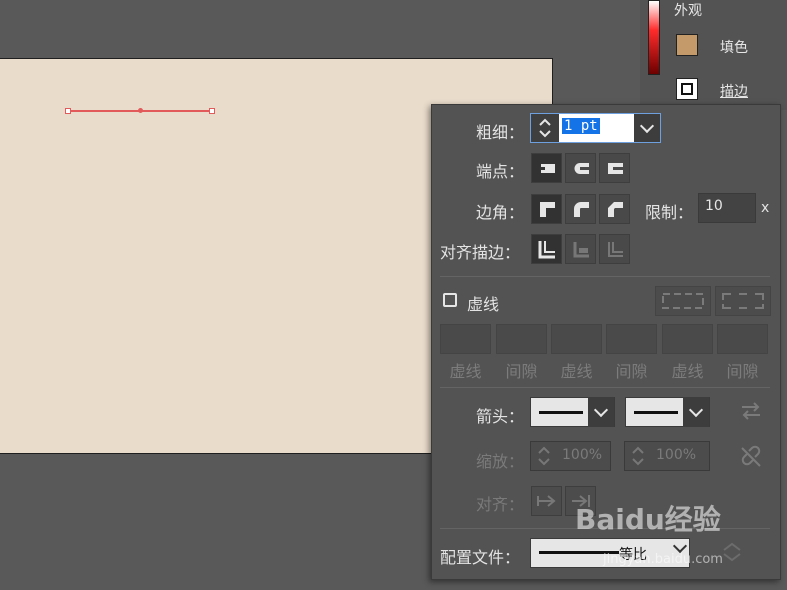  What do you see at coordinates (465, 339) in the screenshot?
I see `dash-1-field` at bounding box center [465, 339].